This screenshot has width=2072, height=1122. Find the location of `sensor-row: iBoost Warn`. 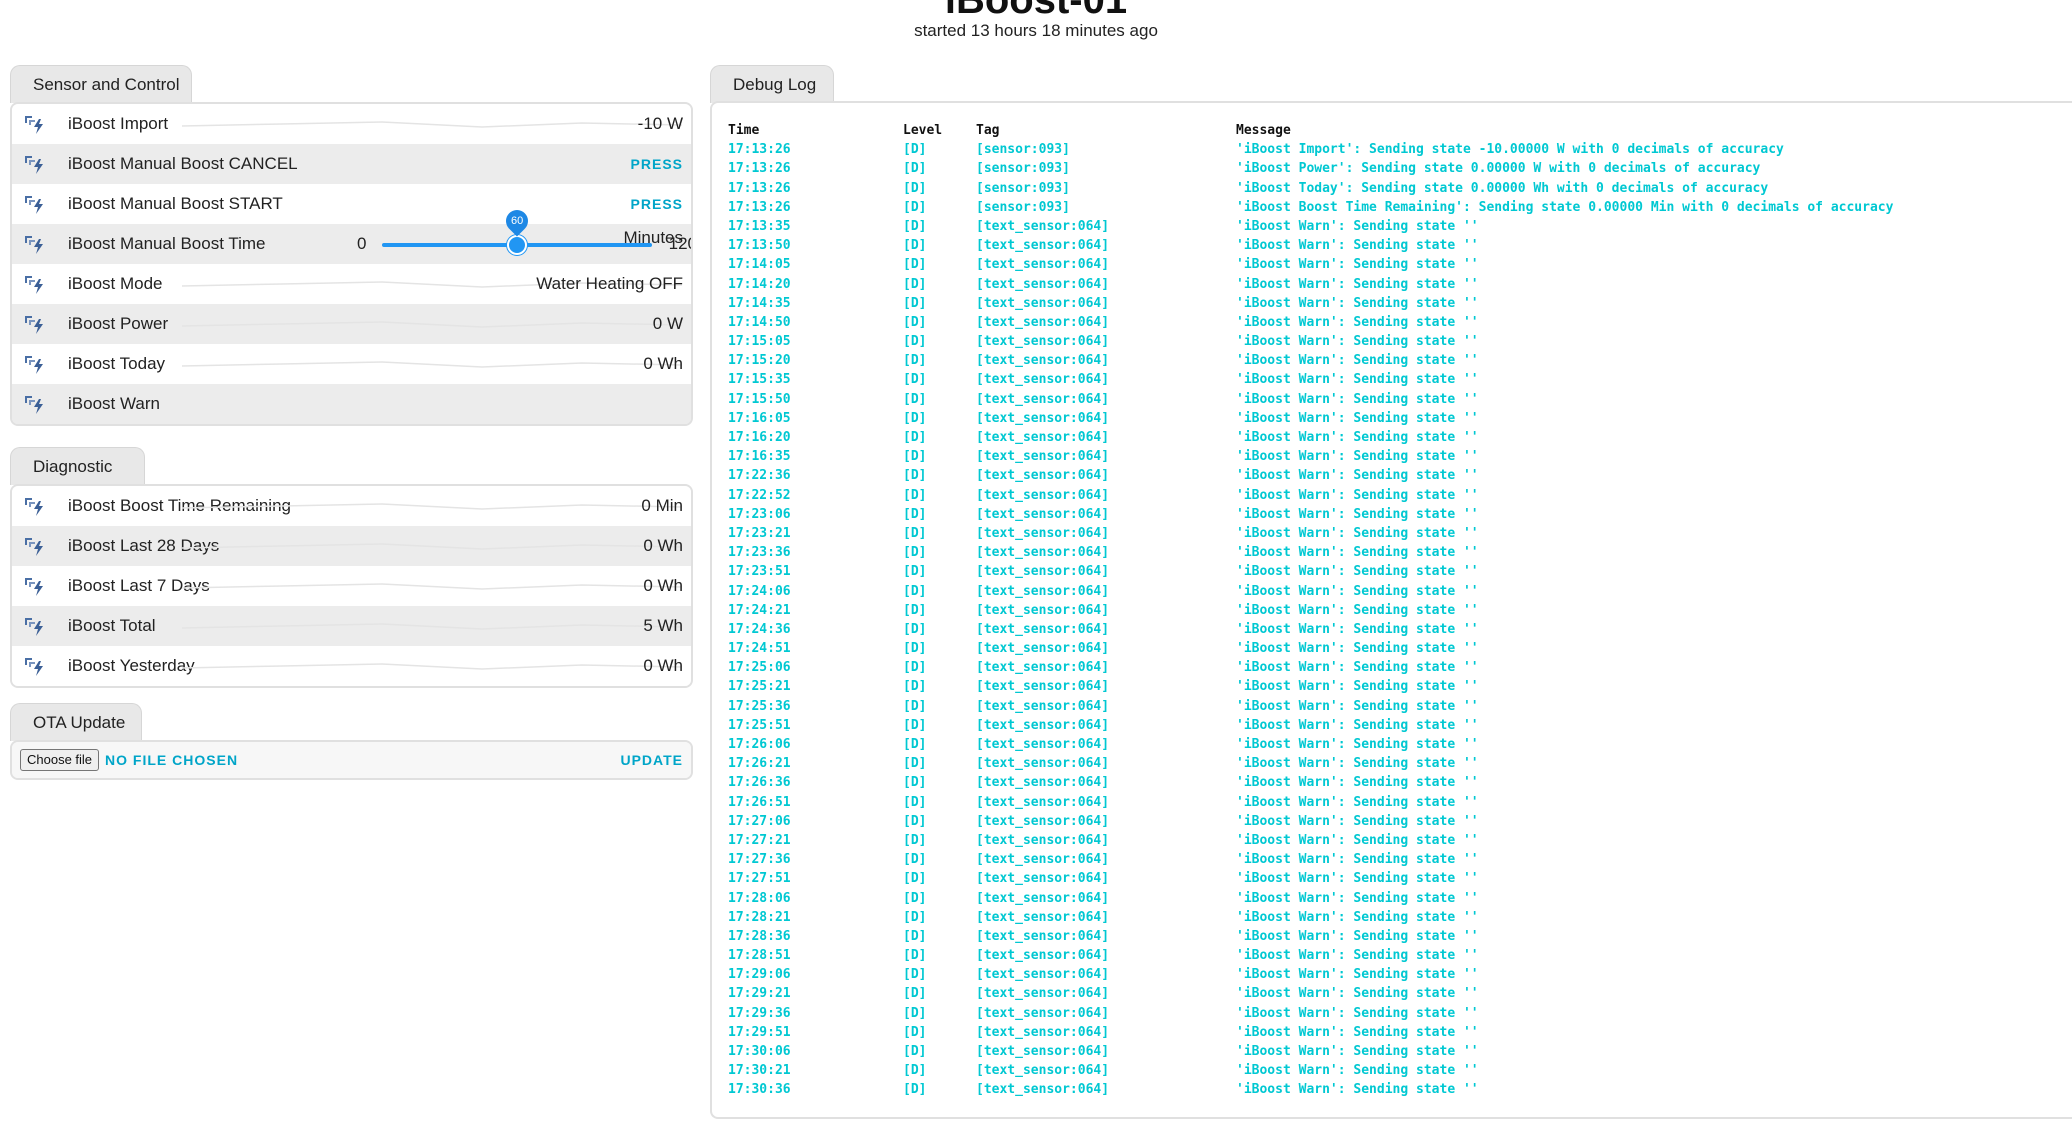

sensor-row: iBoost Warn is located at coordinates (351, 404).